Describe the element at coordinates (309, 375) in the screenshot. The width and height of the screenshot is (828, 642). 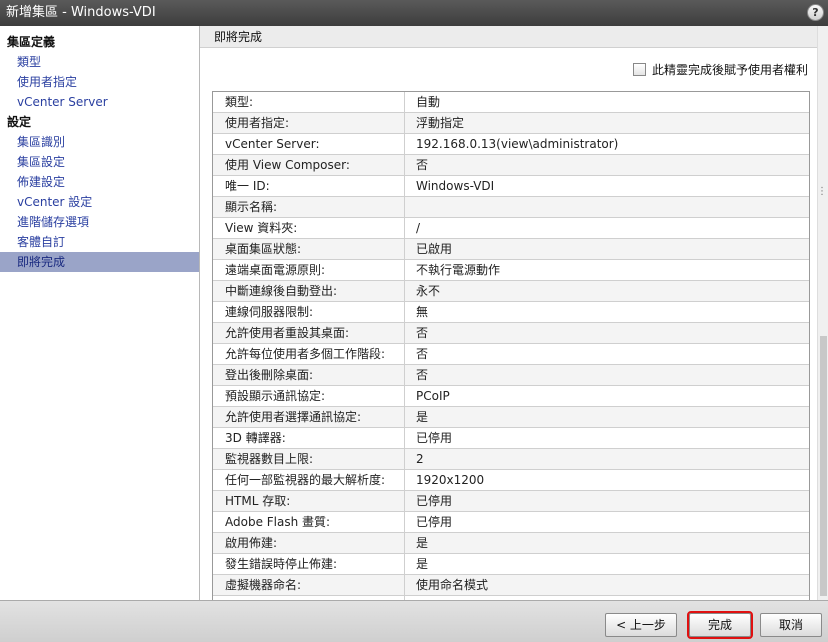
I see `setting-name: 登出後刪除桌面:` at that location.